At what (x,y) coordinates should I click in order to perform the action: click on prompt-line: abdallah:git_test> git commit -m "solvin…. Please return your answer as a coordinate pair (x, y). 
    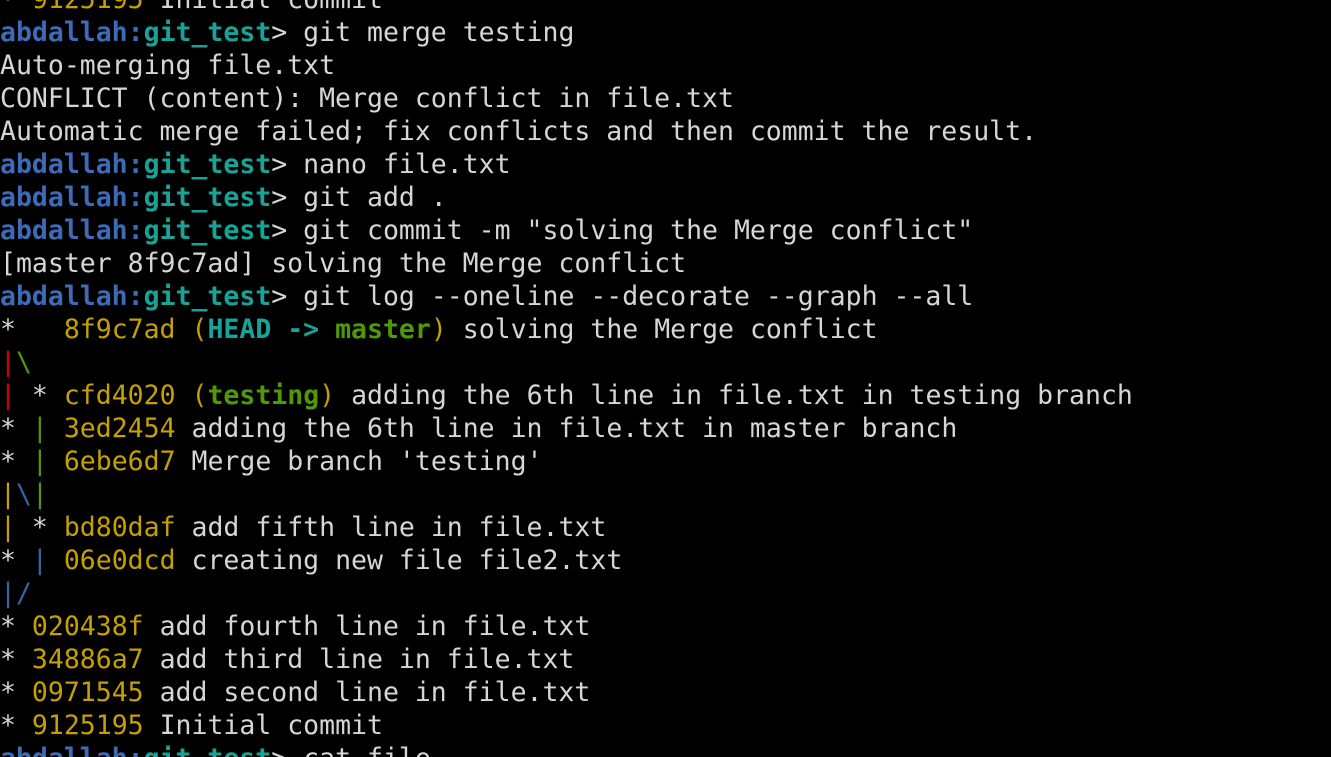
    Looking at the image, I should click on (566, 230).